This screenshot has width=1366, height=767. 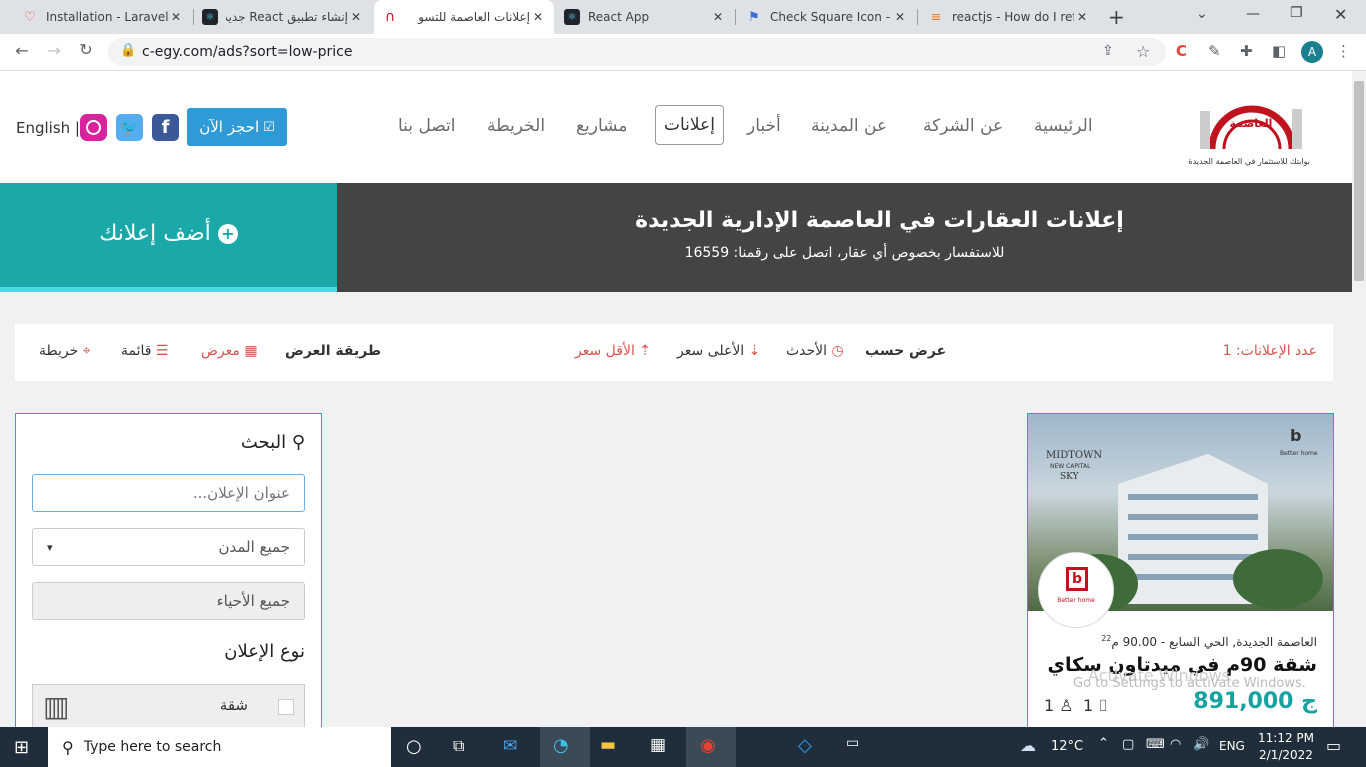 What do you see at coordinates (414, 746) in the screenshot?
I see `cortana-icon: ○` at bounding box center [414, 746].